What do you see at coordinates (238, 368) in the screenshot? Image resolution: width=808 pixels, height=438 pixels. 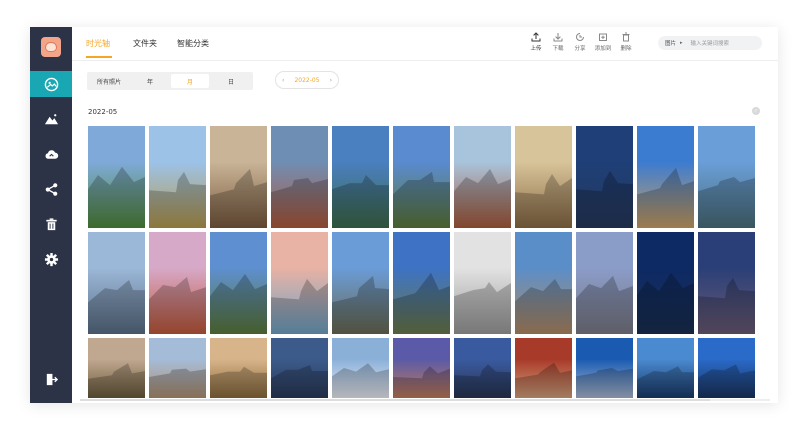 I see `photo-thumbnail-sunset-palace` at bounding box center [238, 368].